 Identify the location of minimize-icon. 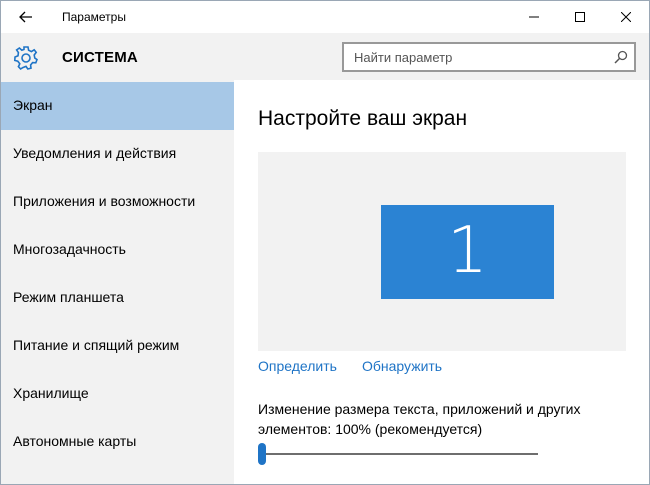
(534, 17).